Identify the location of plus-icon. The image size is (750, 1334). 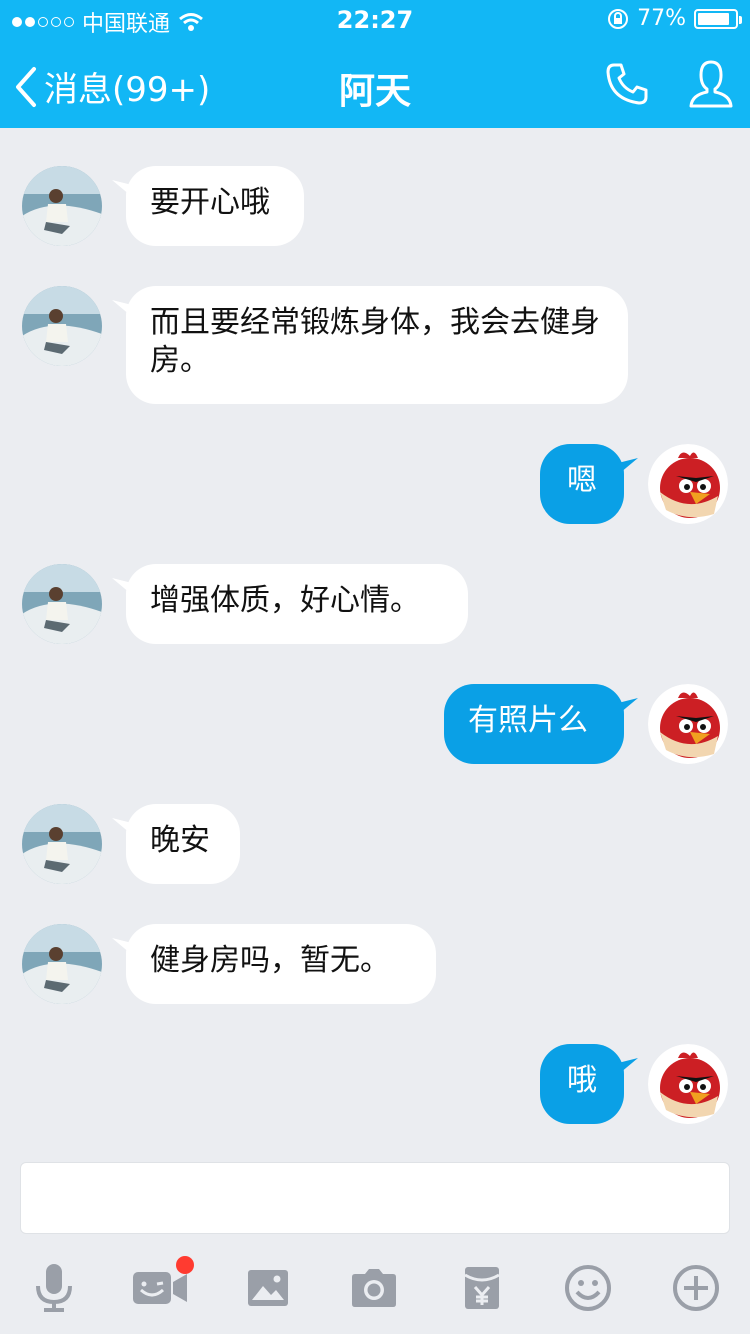
(696, 1288).